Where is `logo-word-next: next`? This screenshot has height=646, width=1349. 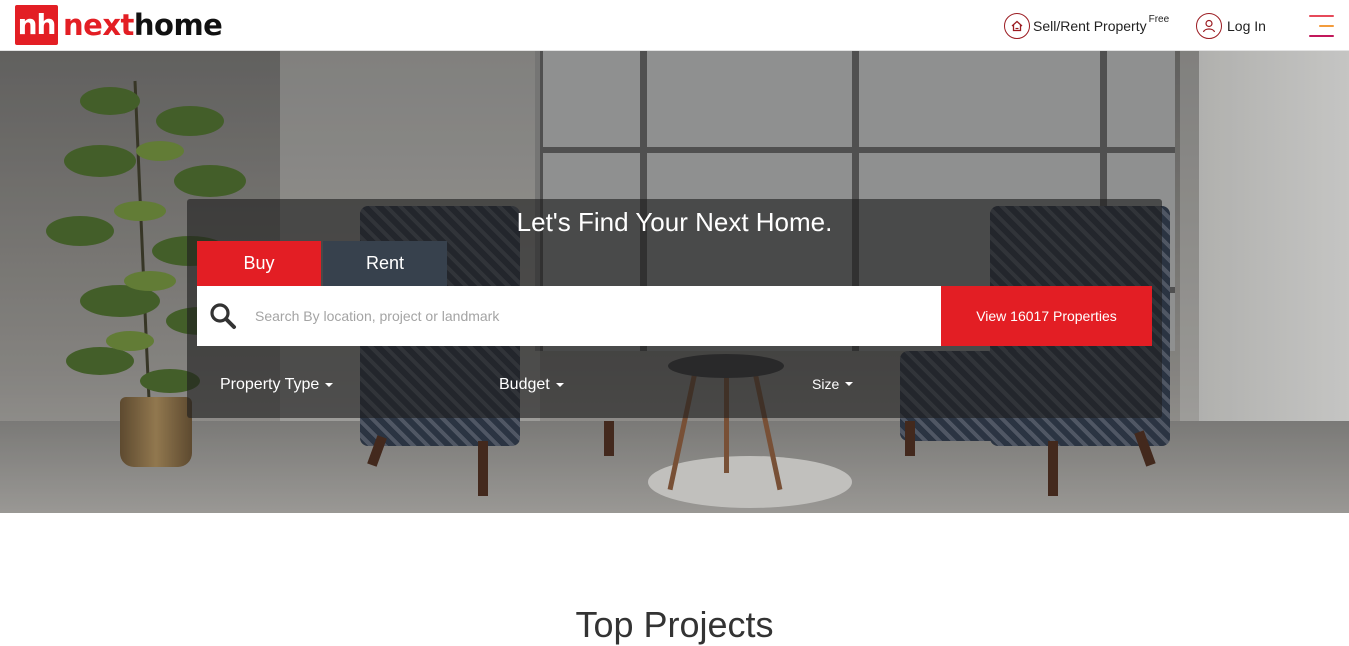 logo-word-next: next is located at coordinates (98, 25).